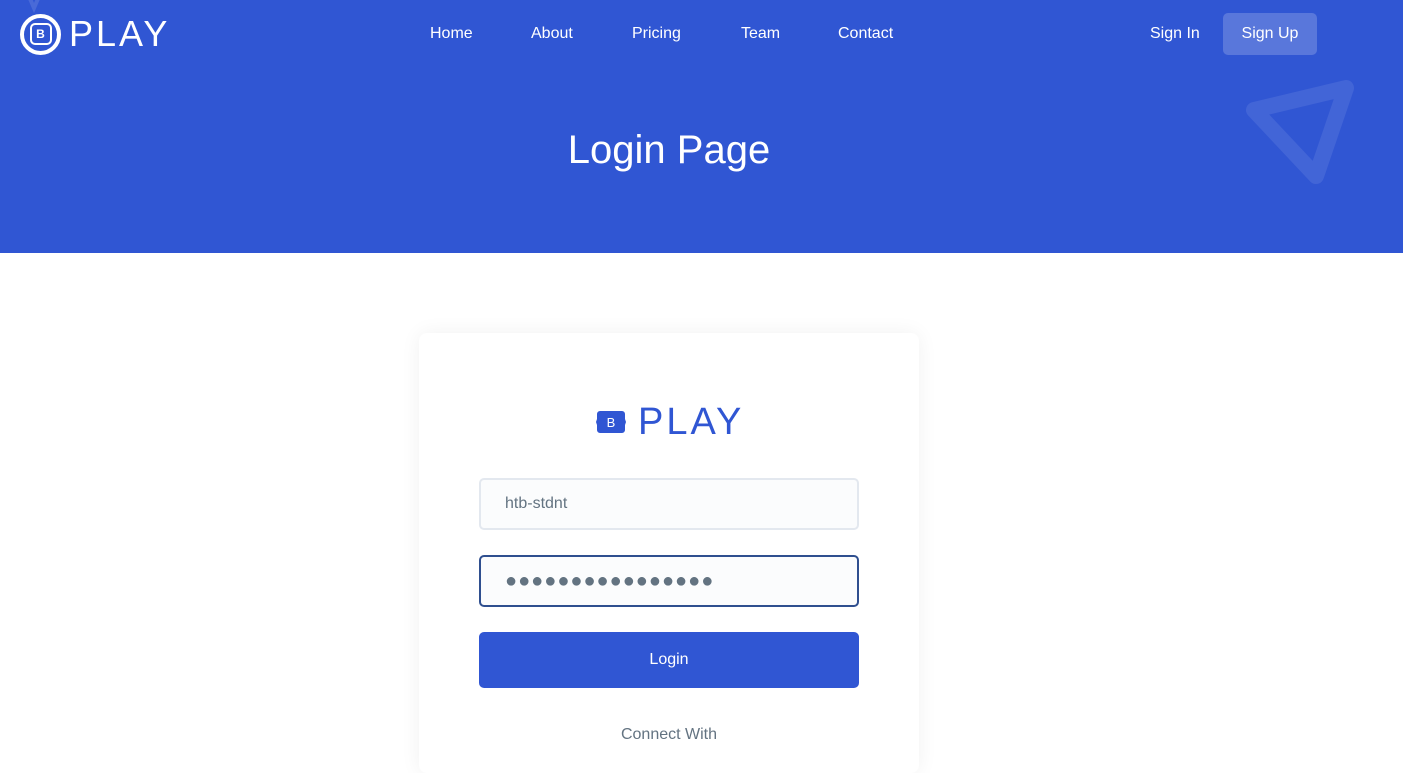  Describe the element at coordinates (669, 504) in the screenshot. I see `username-input` at that location.